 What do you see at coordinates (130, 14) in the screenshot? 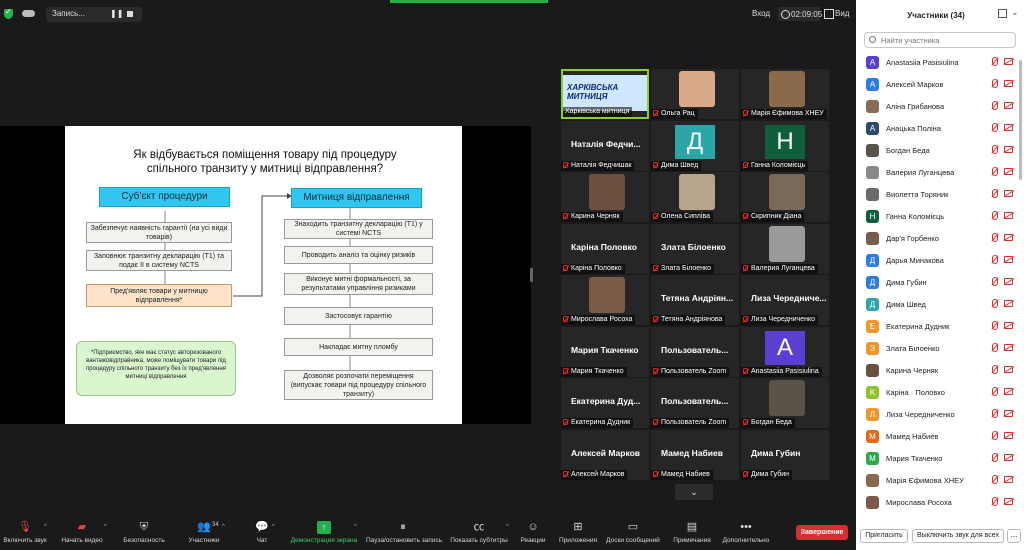
I see `stop-icon` at bounding box center [130, 14].